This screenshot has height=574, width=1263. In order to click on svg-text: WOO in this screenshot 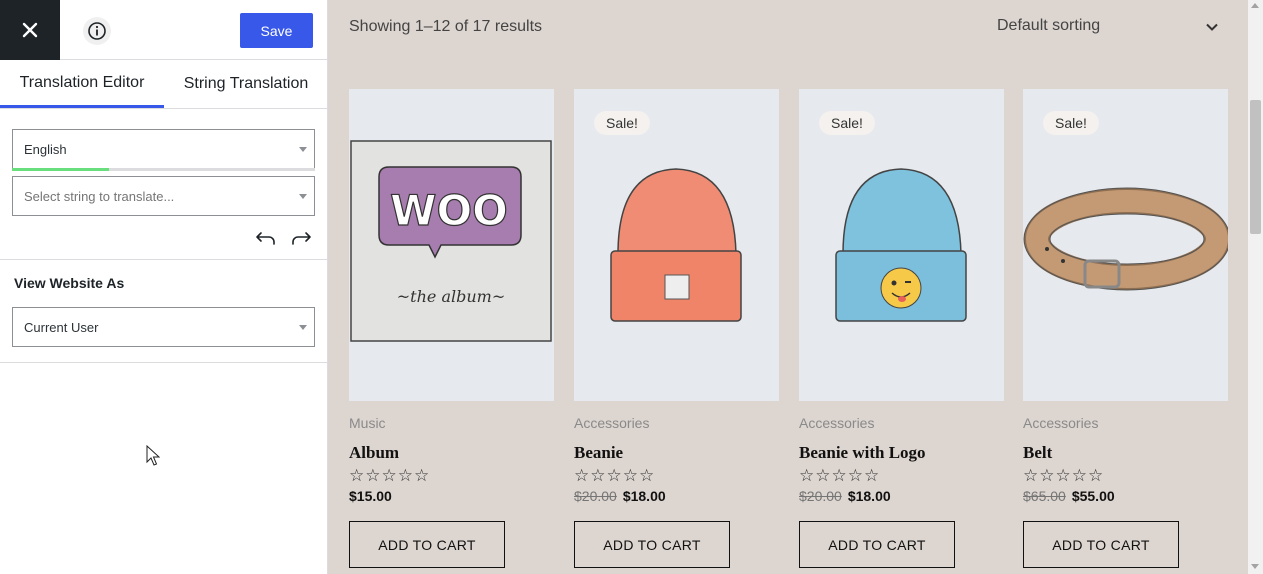, I will do `click(449, 210)`.